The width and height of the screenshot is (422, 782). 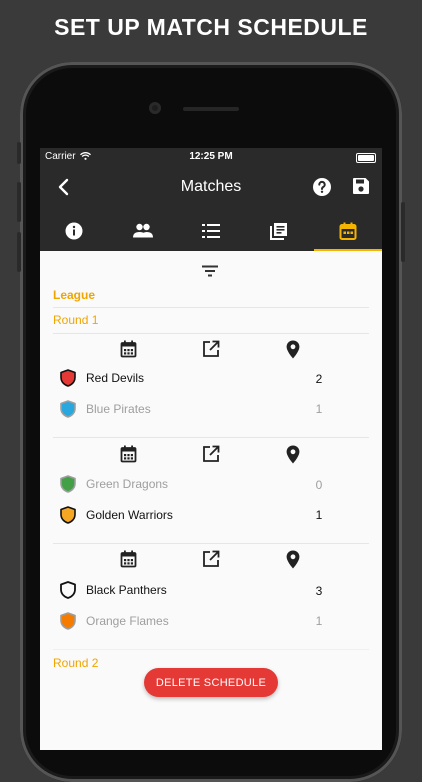 I want to click on league-title: League, so click(x=74, y=295).